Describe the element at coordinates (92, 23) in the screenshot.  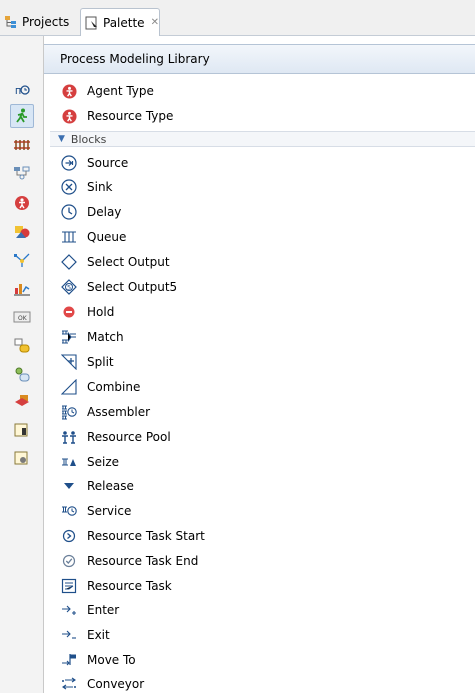
I see `palette-icon` at that location.